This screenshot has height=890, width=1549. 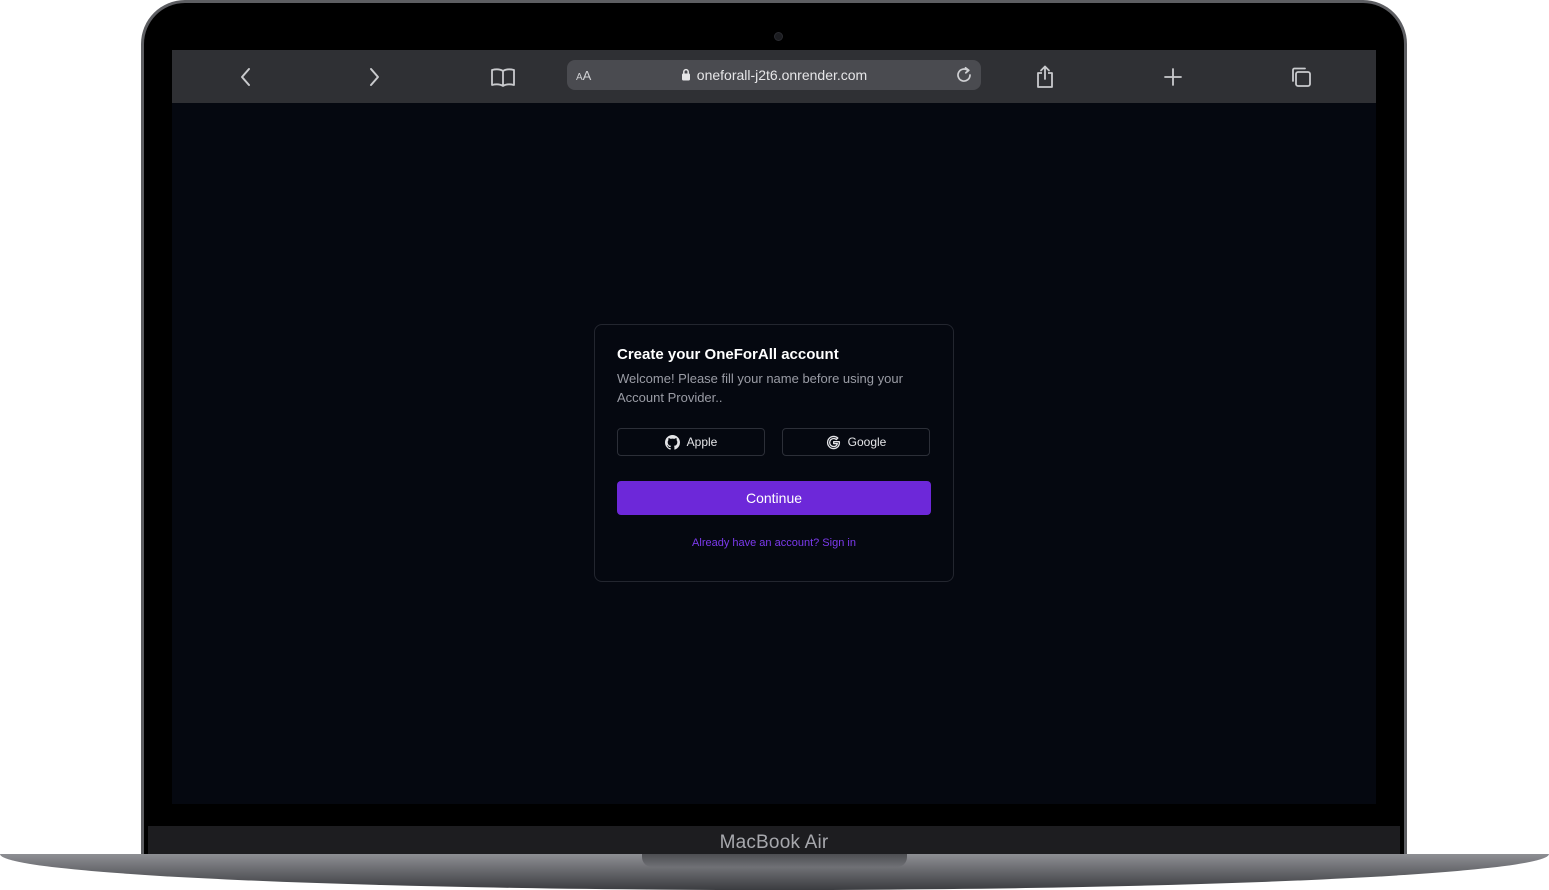 What do you see at coordinates (685, 74) in the screenshot?
I see `lock-icon` at bounding box center [685, 74].